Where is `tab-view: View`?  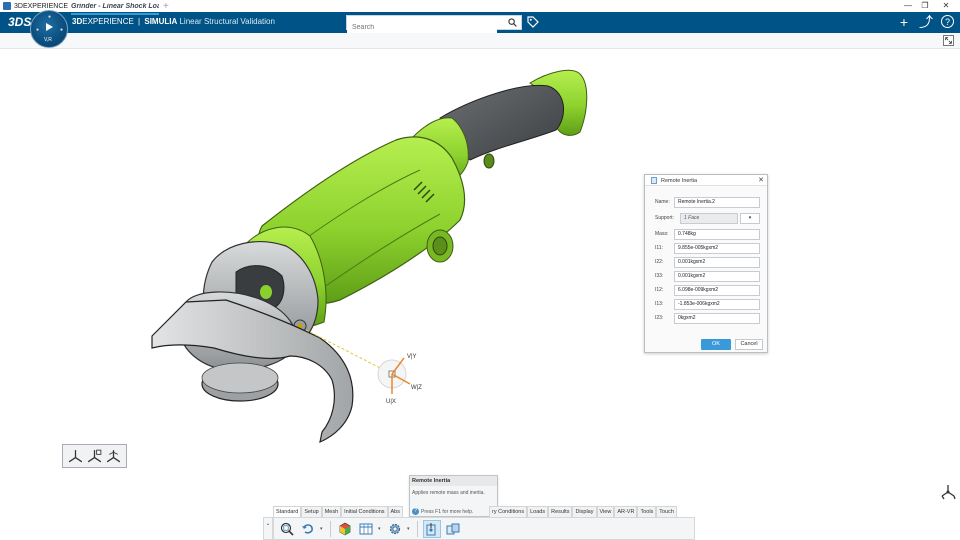
tab-view: View is located at coordinates (605, 511).